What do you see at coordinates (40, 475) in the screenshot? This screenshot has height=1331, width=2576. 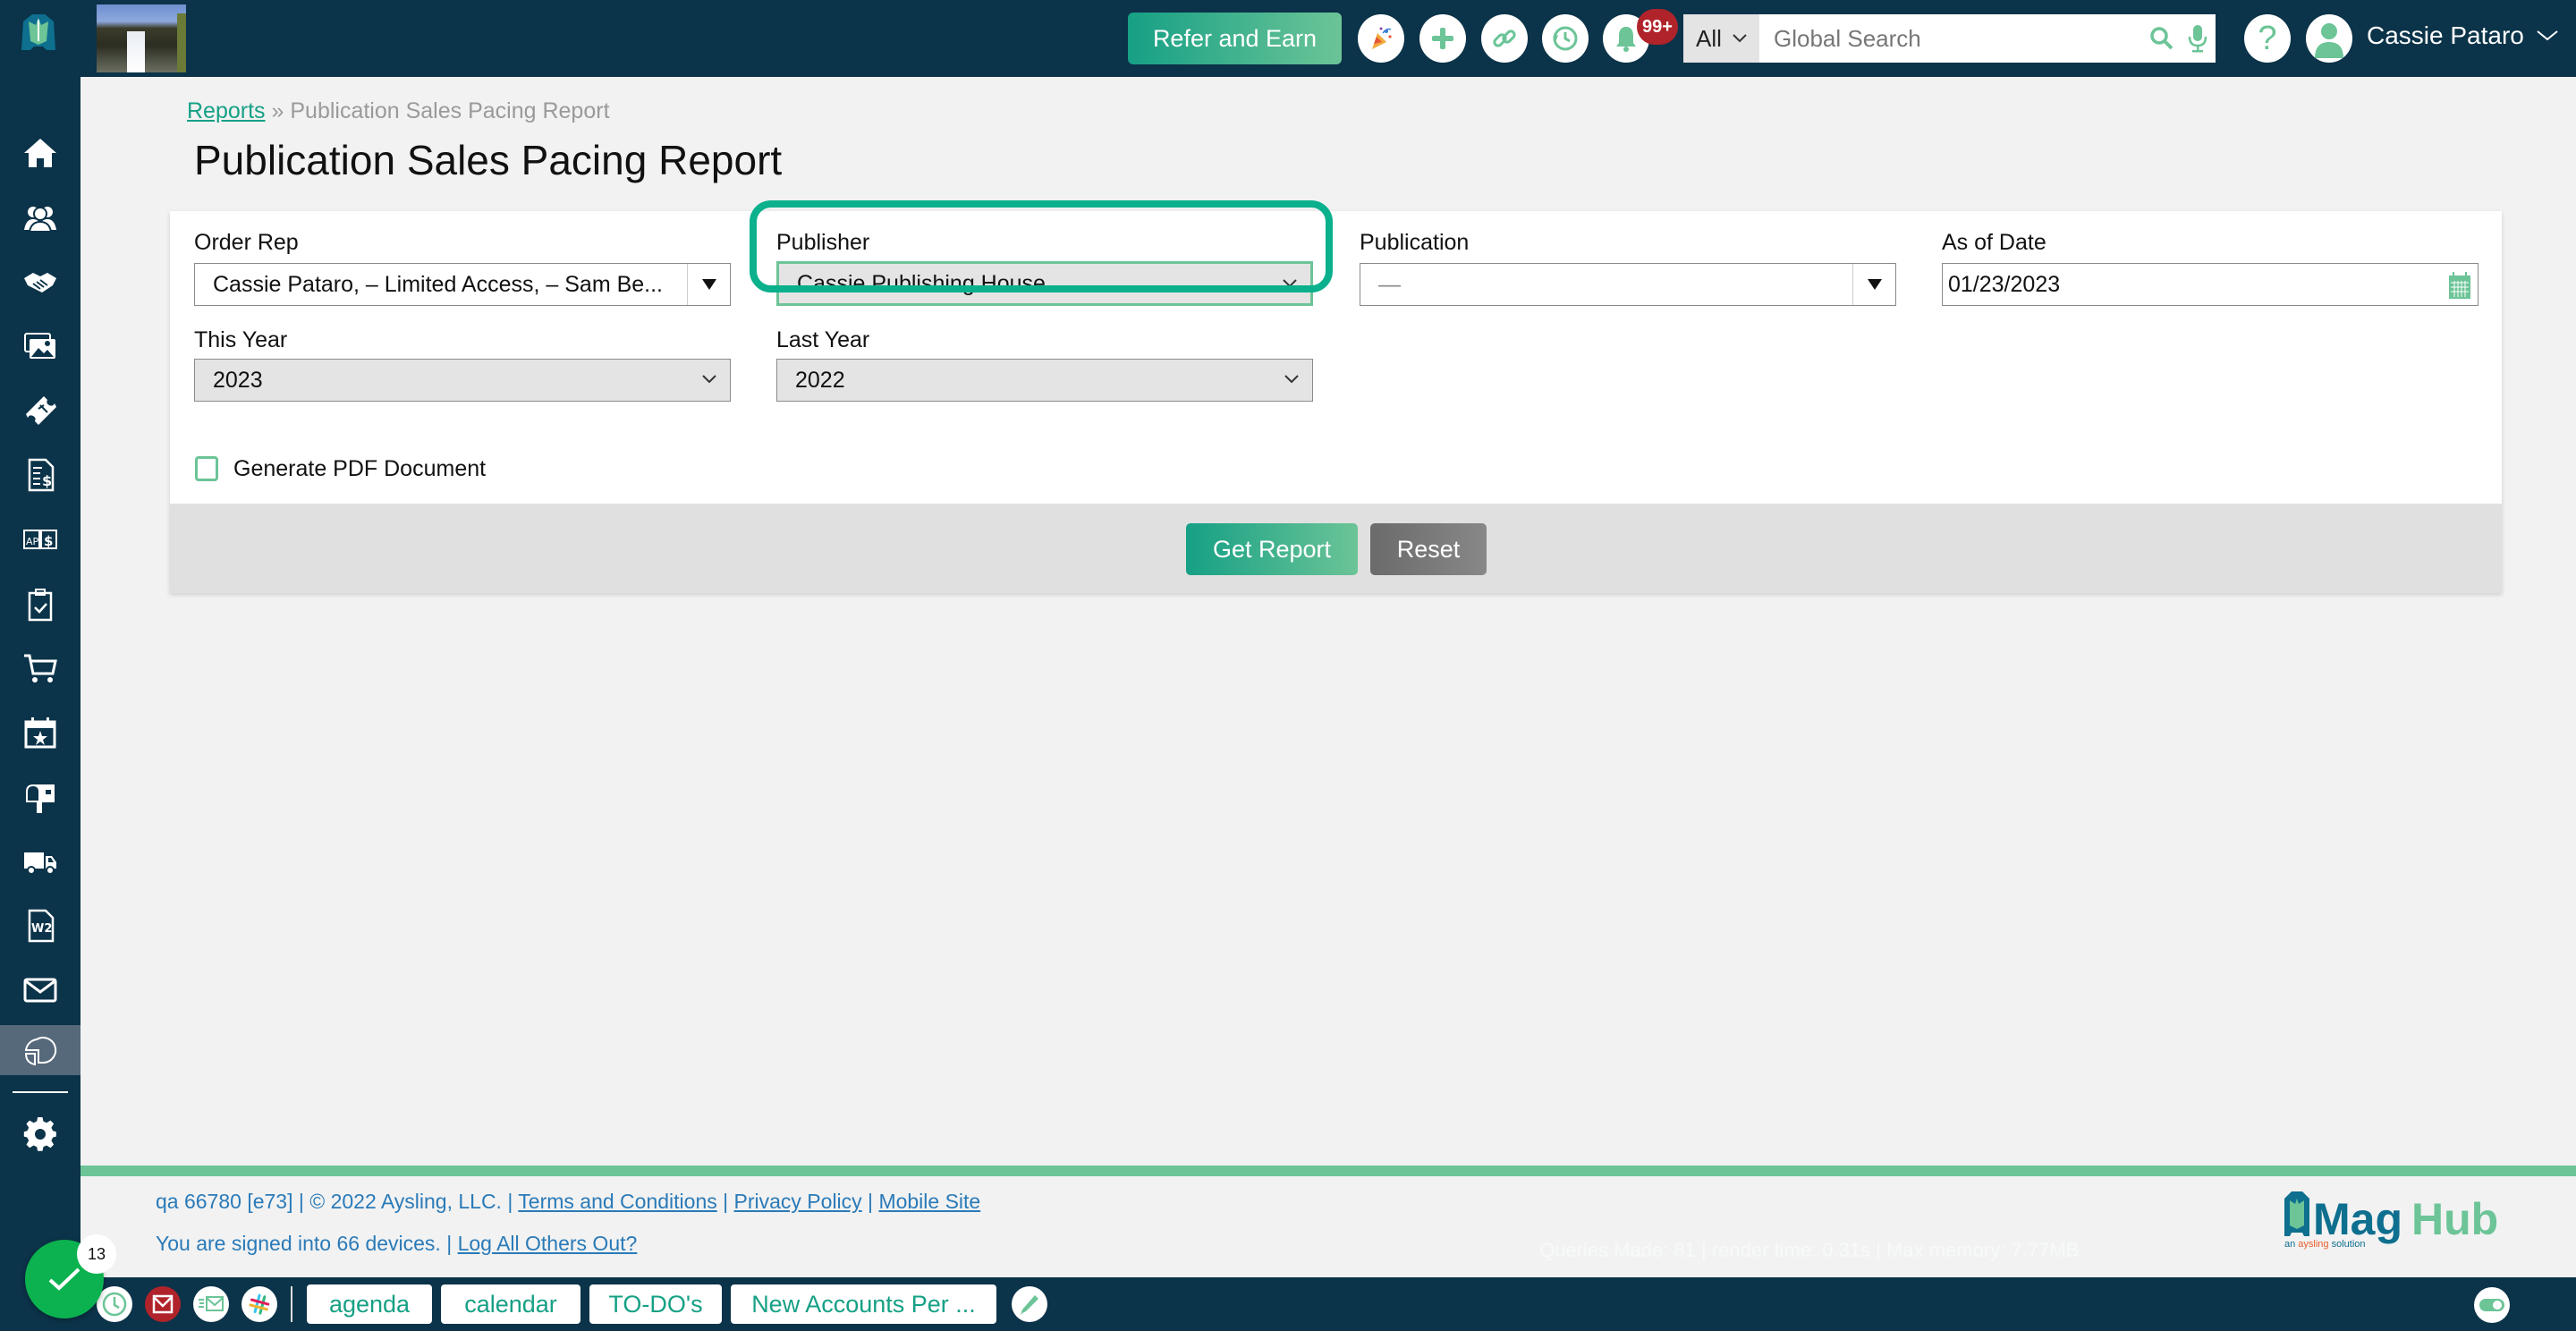 I see `sidebar-item-billing: $` at bounding box center [40, 475].